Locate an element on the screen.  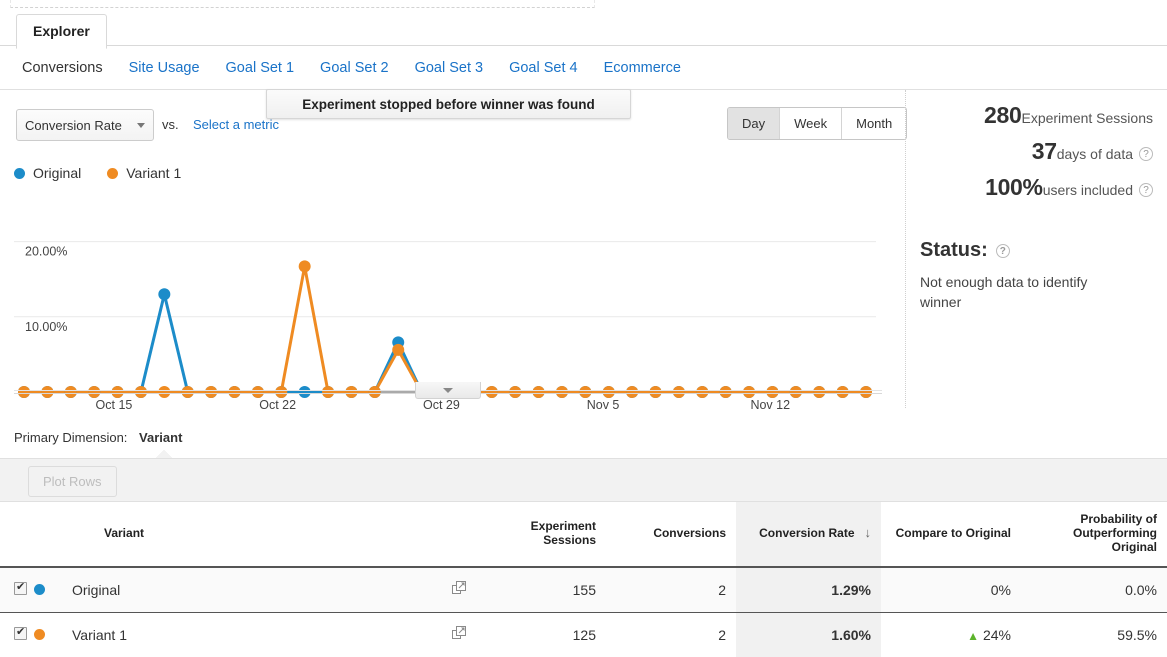
th-popout is located at coordinates (464, 534).